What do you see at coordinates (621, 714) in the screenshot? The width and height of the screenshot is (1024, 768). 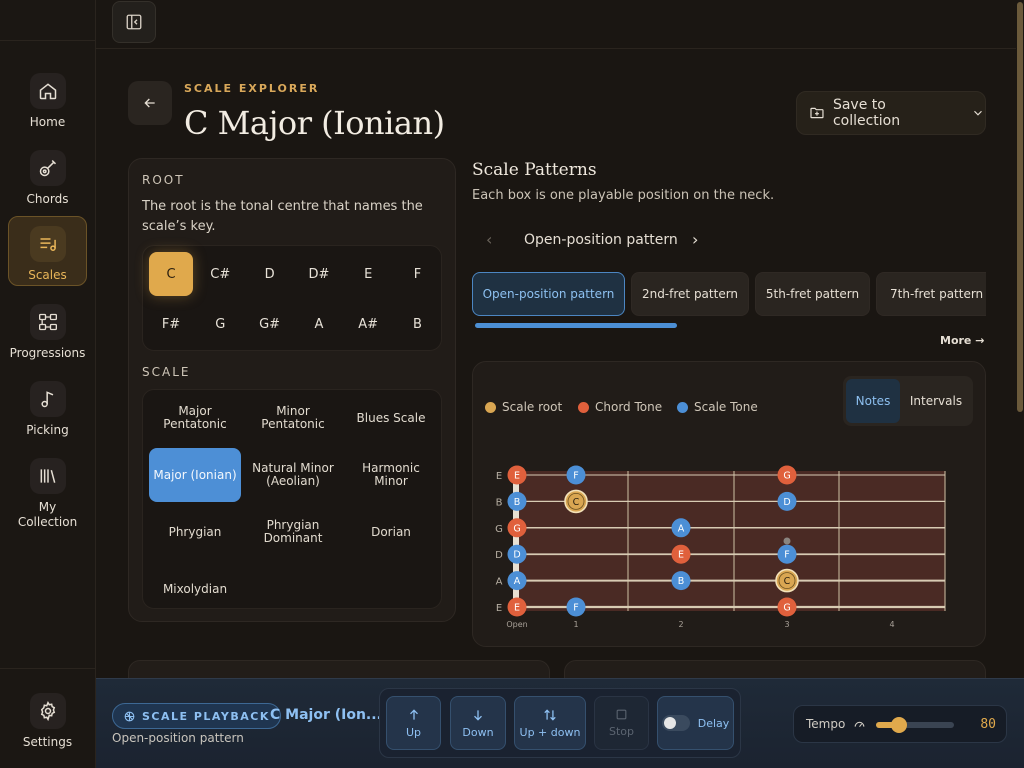 I see `stop-icon` at bounding box center [621, 714].